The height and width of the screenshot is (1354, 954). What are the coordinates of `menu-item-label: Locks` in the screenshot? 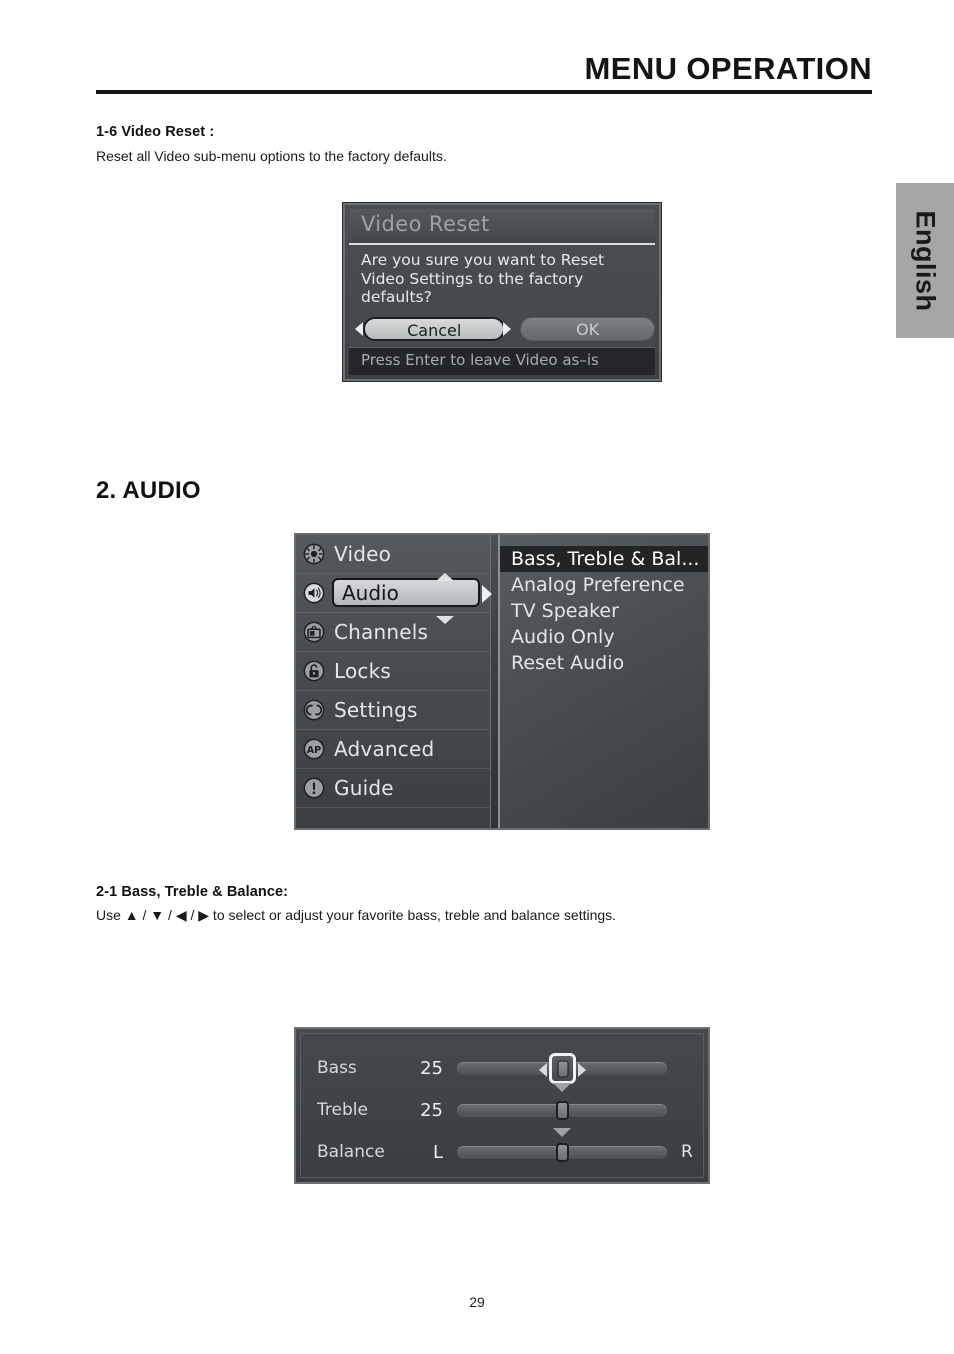 It's located at (363, 671).